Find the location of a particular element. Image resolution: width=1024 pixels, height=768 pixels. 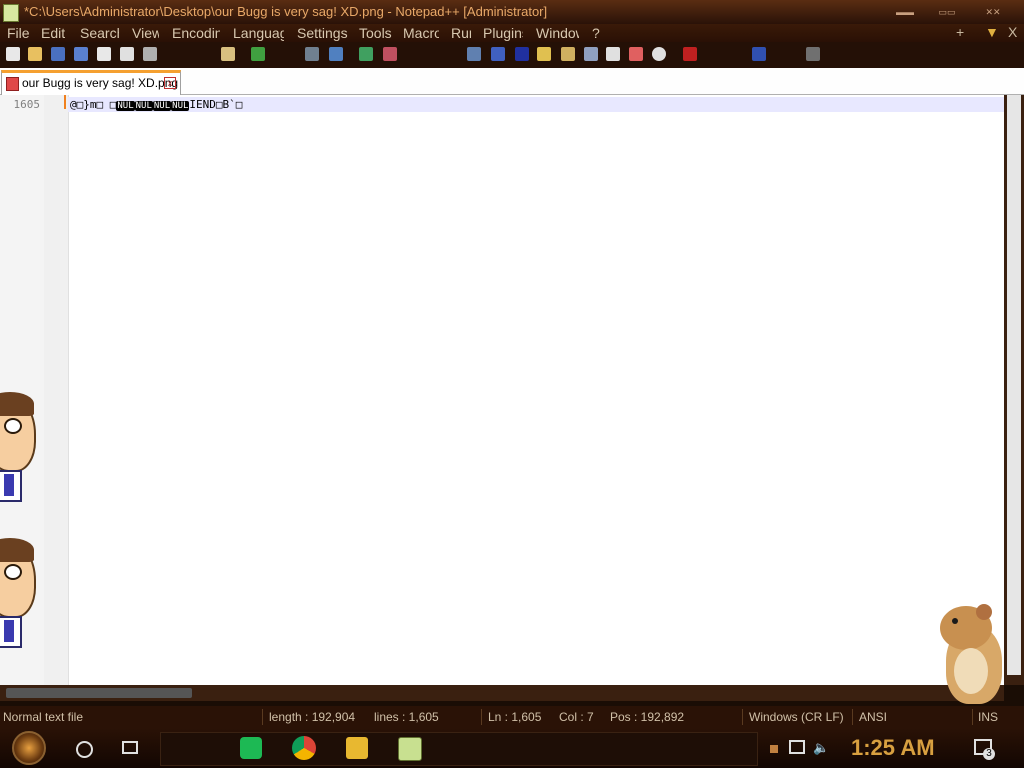

text-caret is located at coordinates (65, 102).